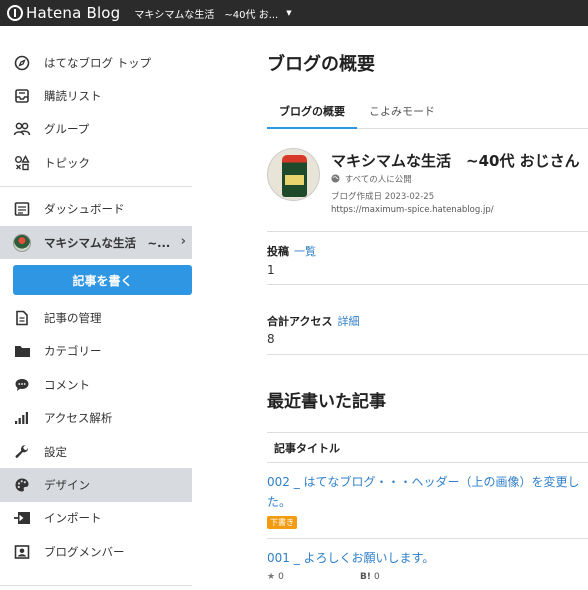 The image size is (588, 590). I want to click on dashboard-icon, so click(22, 209).